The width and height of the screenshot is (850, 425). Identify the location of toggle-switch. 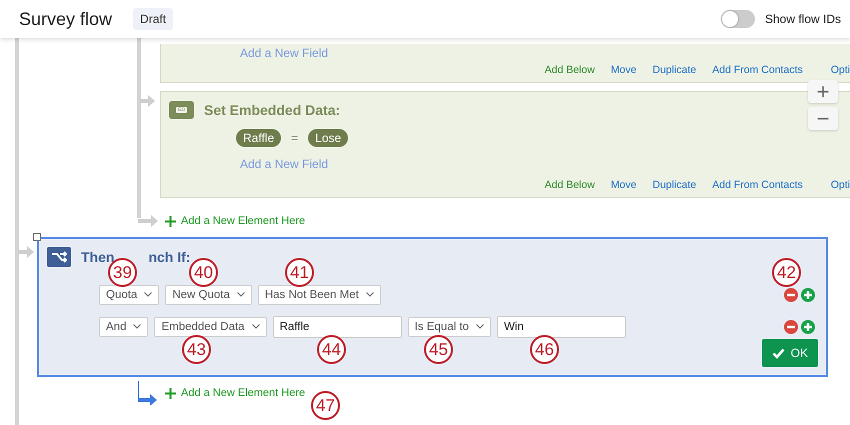
(737, 19).